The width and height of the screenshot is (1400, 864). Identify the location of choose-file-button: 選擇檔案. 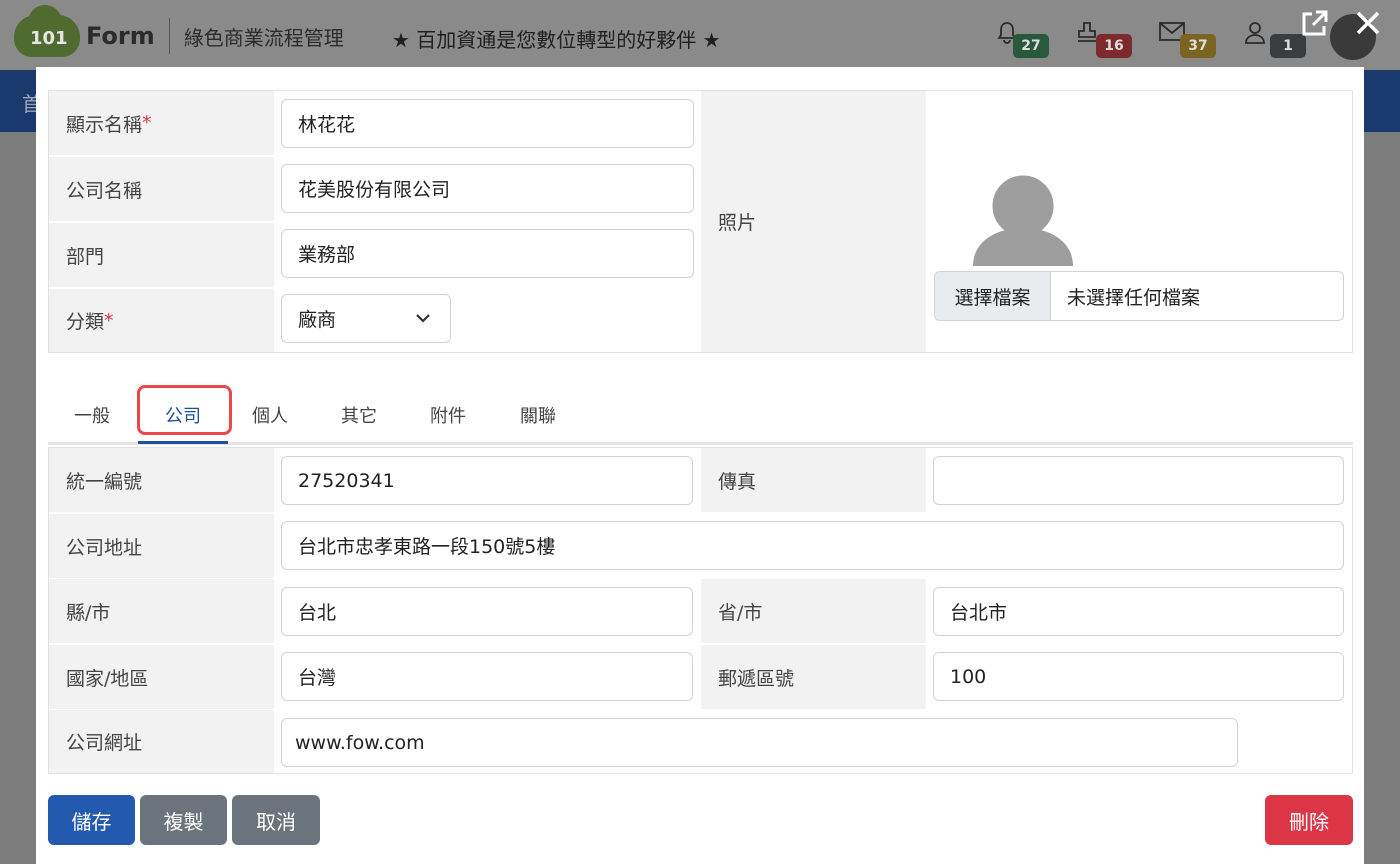
(993, 296).